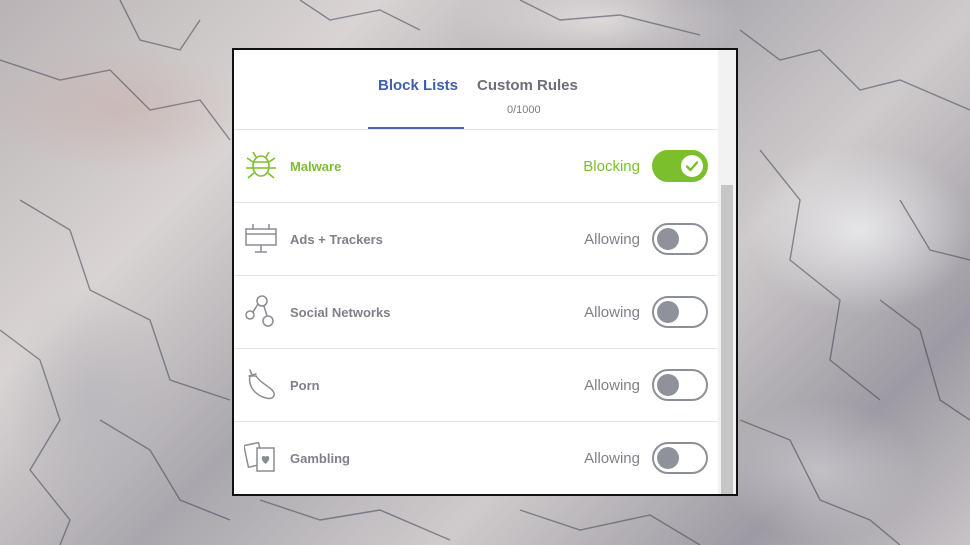  Describe the element at coordinates (527, 85) in the screenshot. I see `tab-custom-rules: Custom Rules` at that location.